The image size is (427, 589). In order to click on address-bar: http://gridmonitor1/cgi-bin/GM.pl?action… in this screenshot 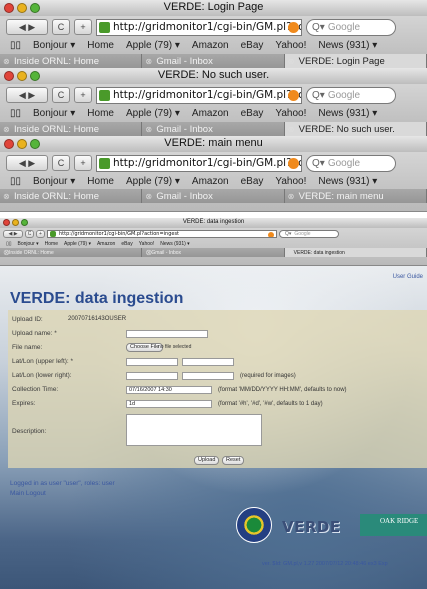, I will do `click(162, 233)`.